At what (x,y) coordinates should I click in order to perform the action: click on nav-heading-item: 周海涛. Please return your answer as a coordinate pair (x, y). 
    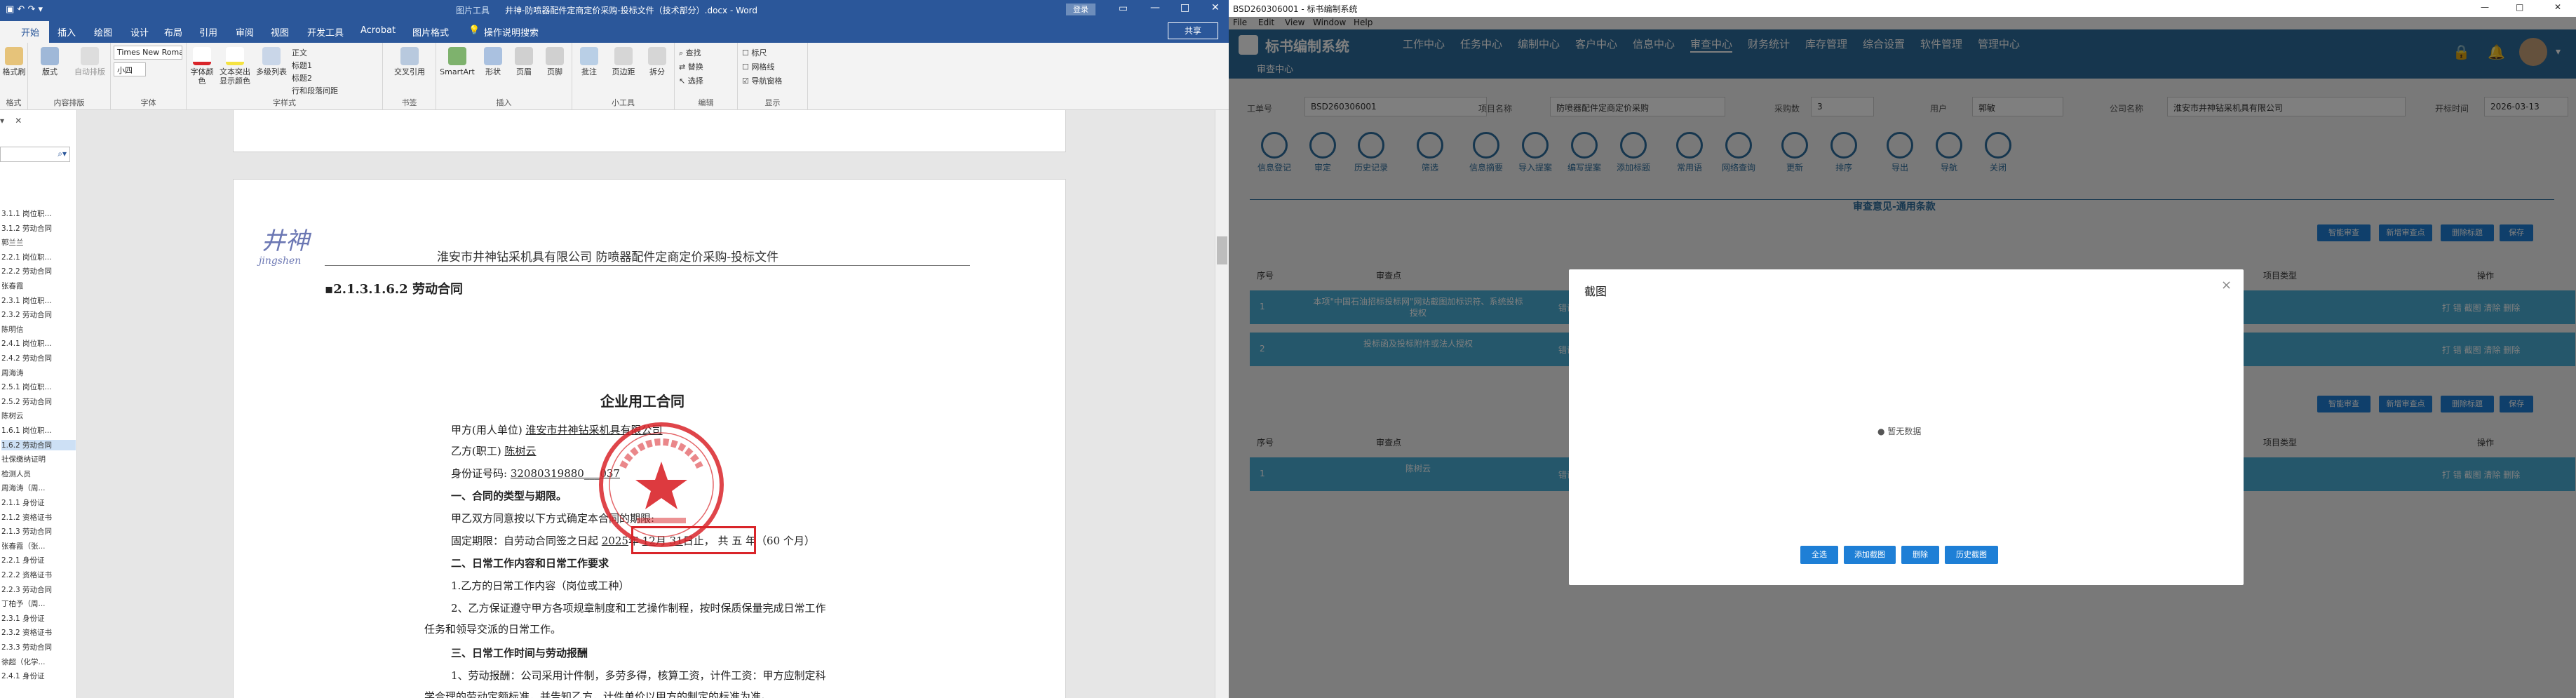
    Looking at the image, I should click on (12, 373).